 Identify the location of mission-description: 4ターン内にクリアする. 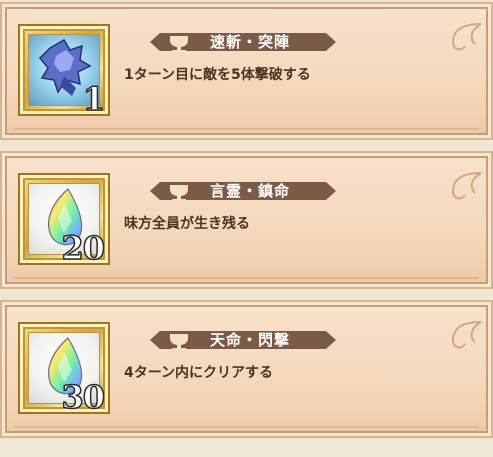
(199, 373).